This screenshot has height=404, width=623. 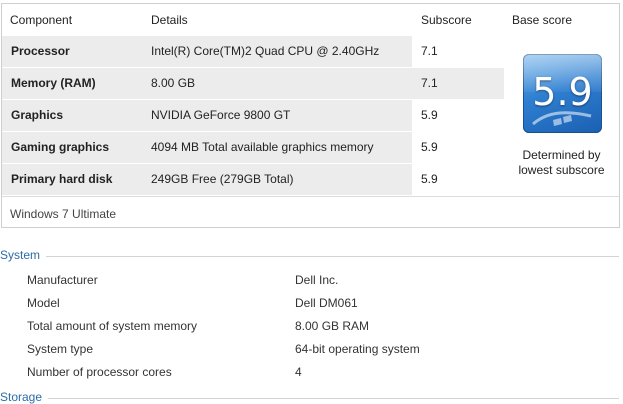 What do you see at coordinates (74, 83) in the screenshot?
I see `component-cell: Memory (RAM)` at bounding box center [74, 83].